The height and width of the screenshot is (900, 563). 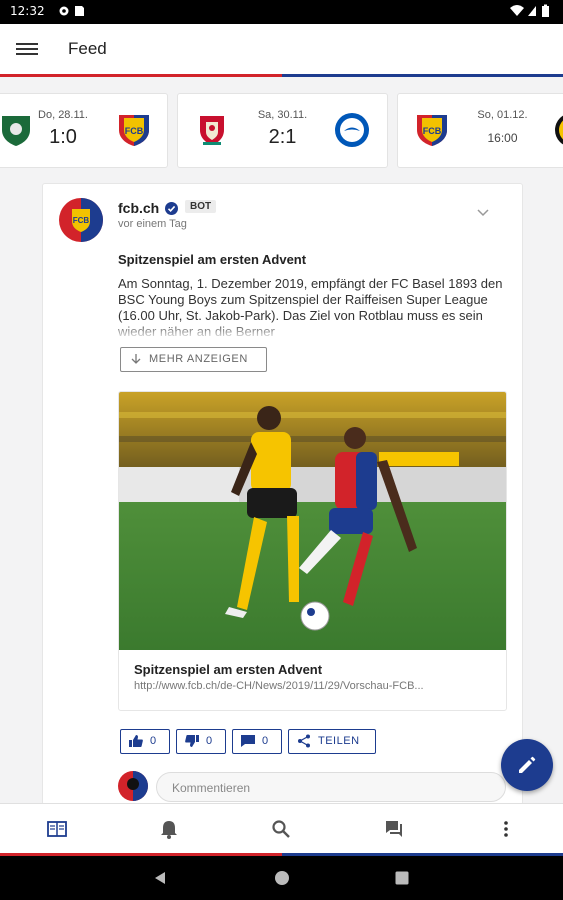 What do you see at coordinates (201, 206) in the screenshot?
I see `bot-badge: BOT` at bounding box center [201, 206].